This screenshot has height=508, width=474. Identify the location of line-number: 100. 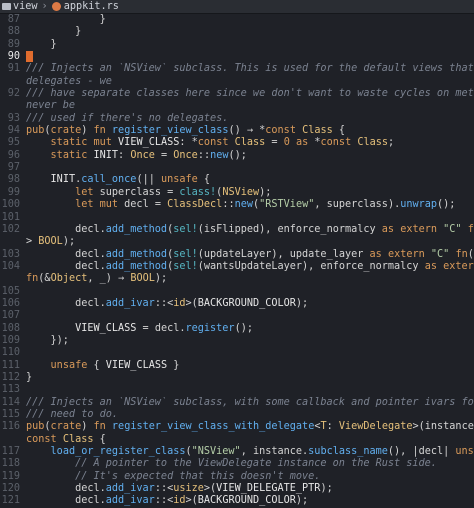
(10, 205).